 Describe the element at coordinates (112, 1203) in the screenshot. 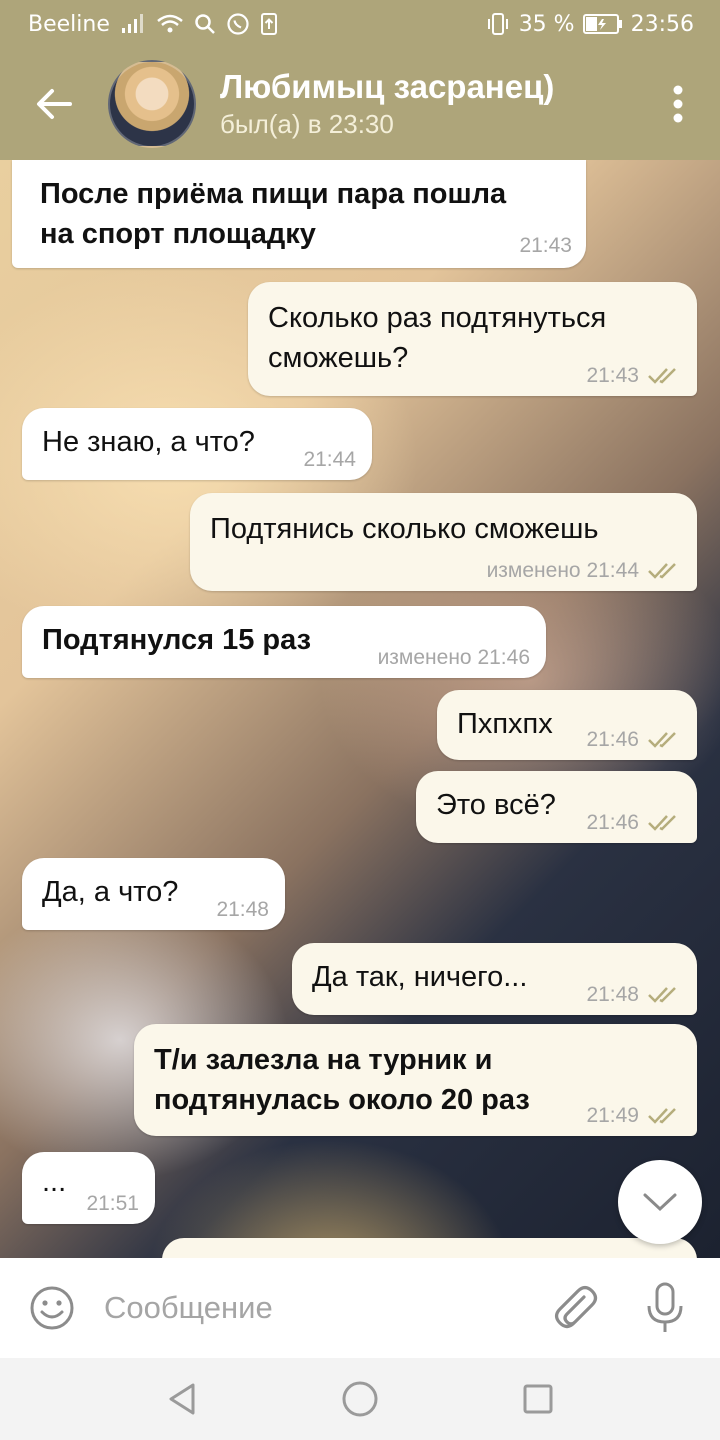

I see `message-time: 21:51` at that location.